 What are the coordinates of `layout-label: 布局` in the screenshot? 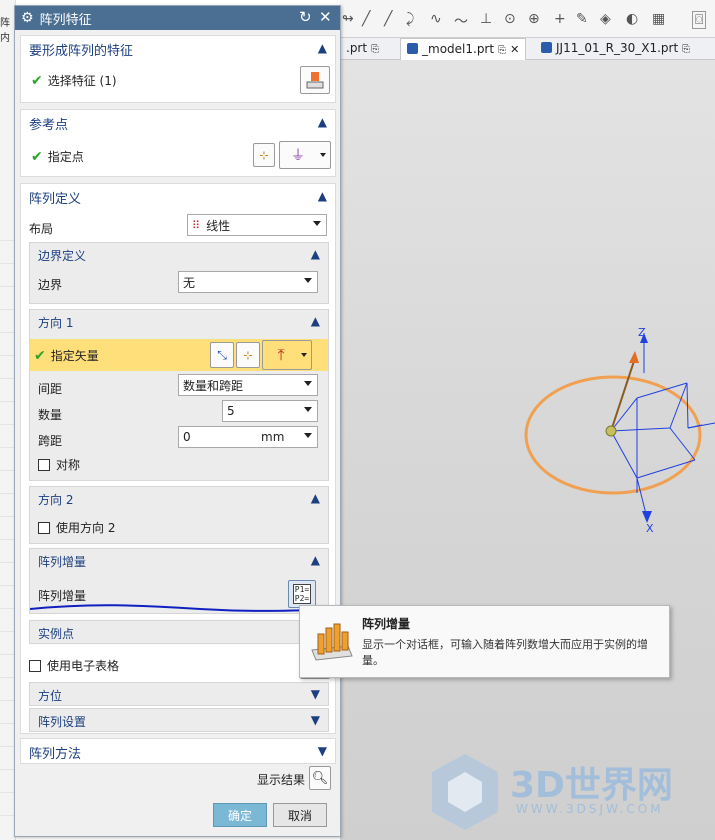 It's located at (41, 229).